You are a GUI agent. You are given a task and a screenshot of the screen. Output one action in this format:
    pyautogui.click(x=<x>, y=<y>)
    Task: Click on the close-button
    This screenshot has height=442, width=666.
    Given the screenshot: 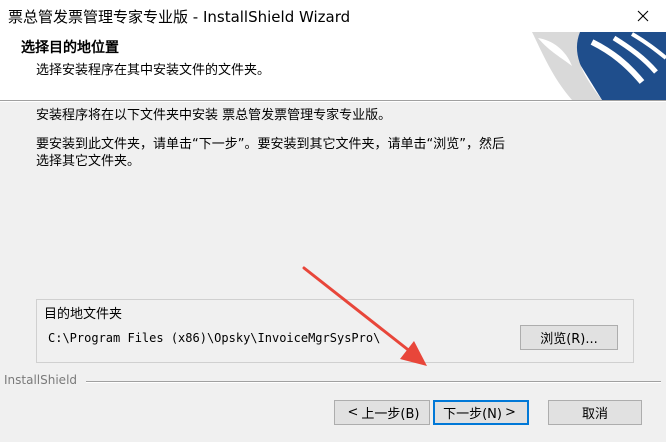 What is the action you would take?
    pyautogui.click(x=643, y=16)
    